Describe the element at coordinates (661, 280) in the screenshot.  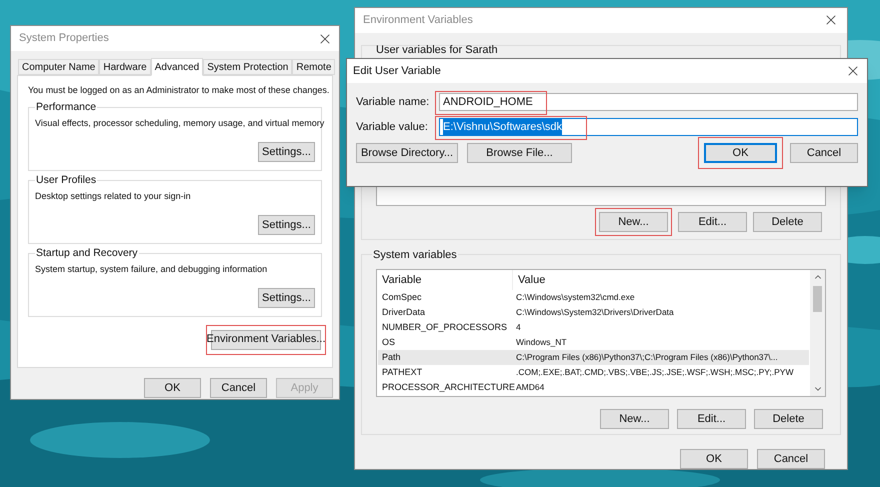
I see `column-header: Value` at that location.